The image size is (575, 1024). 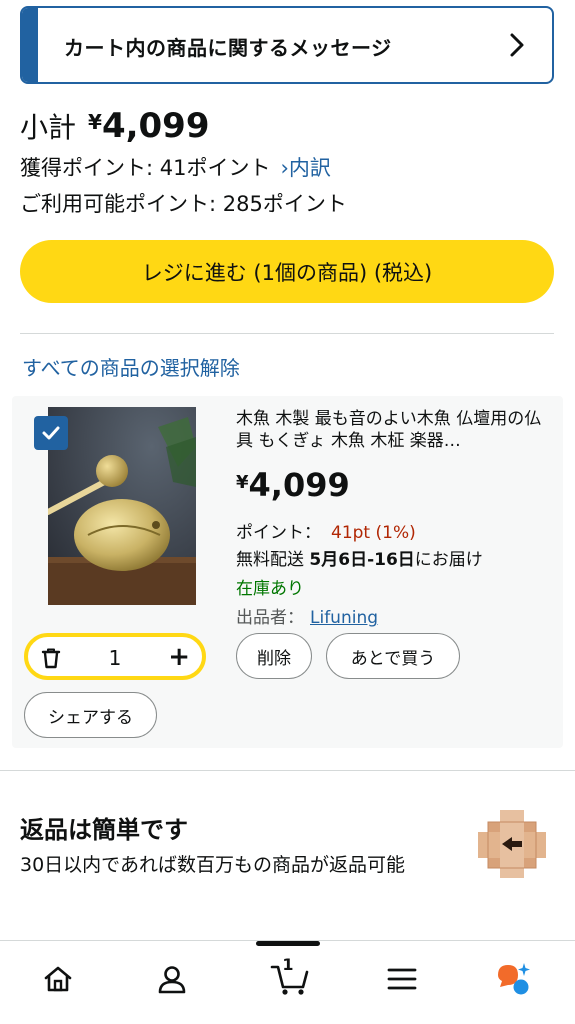 I want to click on quantity-stepper: 1 +, so click(x=115, y=656).